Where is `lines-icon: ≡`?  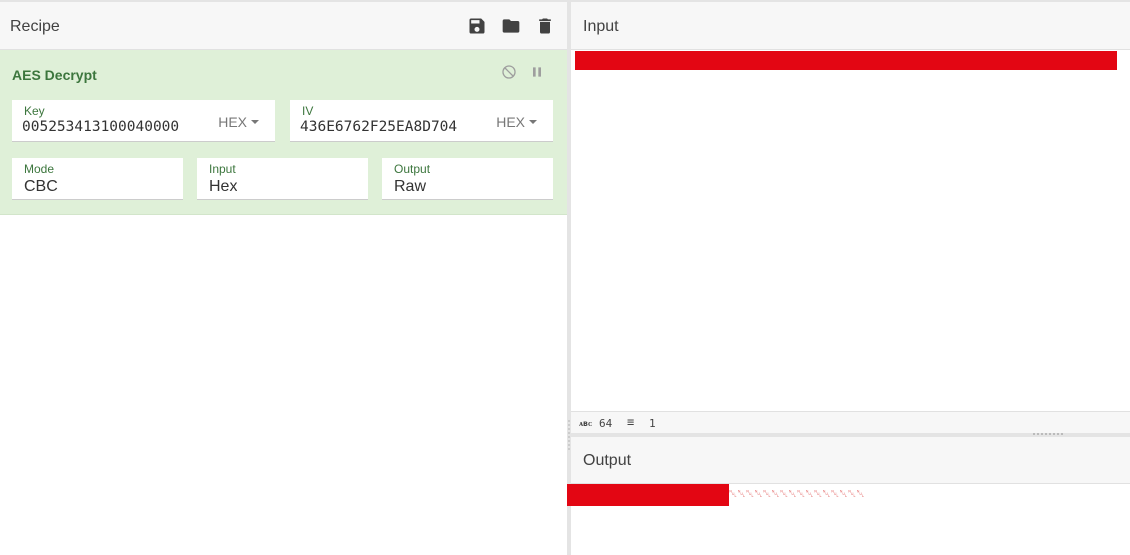
lines-icon: ≡ is located at coordinates (631, 422).